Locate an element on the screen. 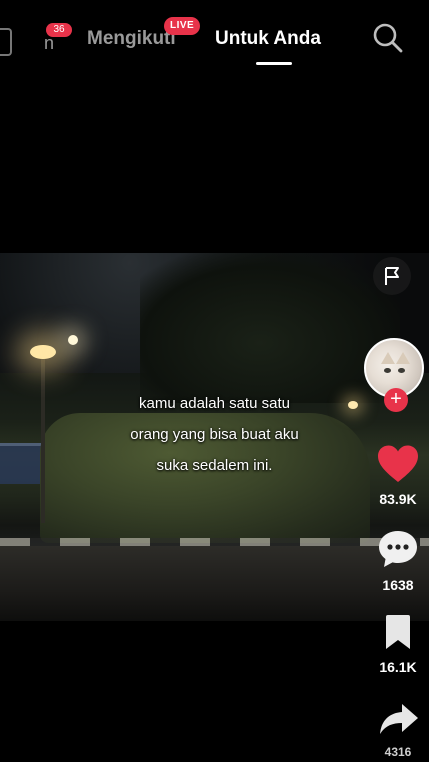 Image resolution: width=429 pixels, height=762 pixels. tab-following: Mengikuti is located at coordinates (131, 39).